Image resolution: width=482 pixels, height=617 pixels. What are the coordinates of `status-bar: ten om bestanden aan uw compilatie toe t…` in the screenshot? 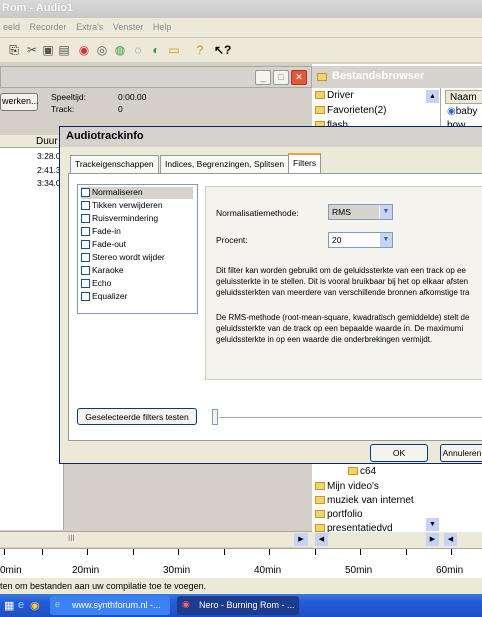 It's located at (241, 586).